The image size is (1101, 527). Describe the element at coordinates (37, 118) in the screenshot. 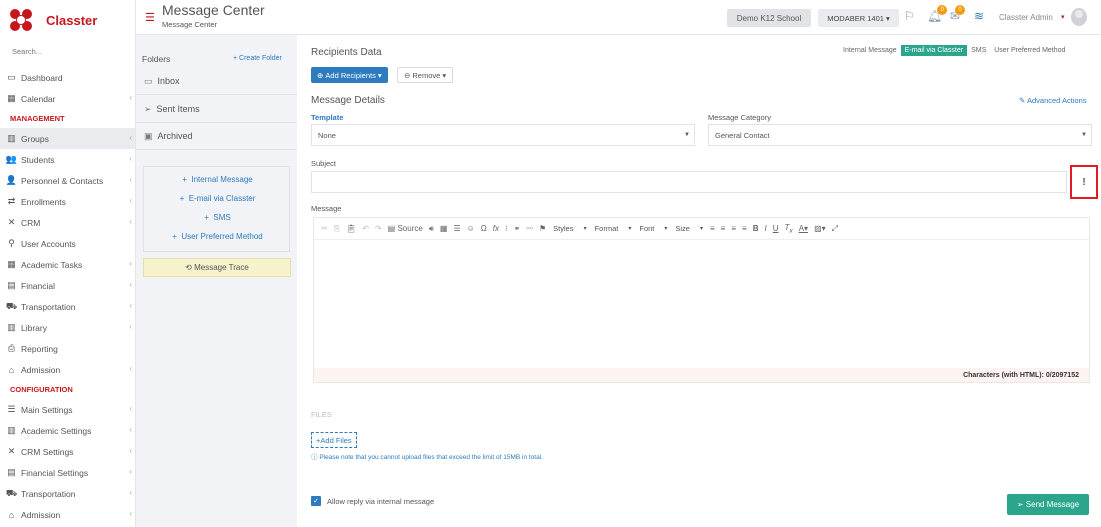

I see `sidebar-section-heading: MANAGEMENT` at that location.